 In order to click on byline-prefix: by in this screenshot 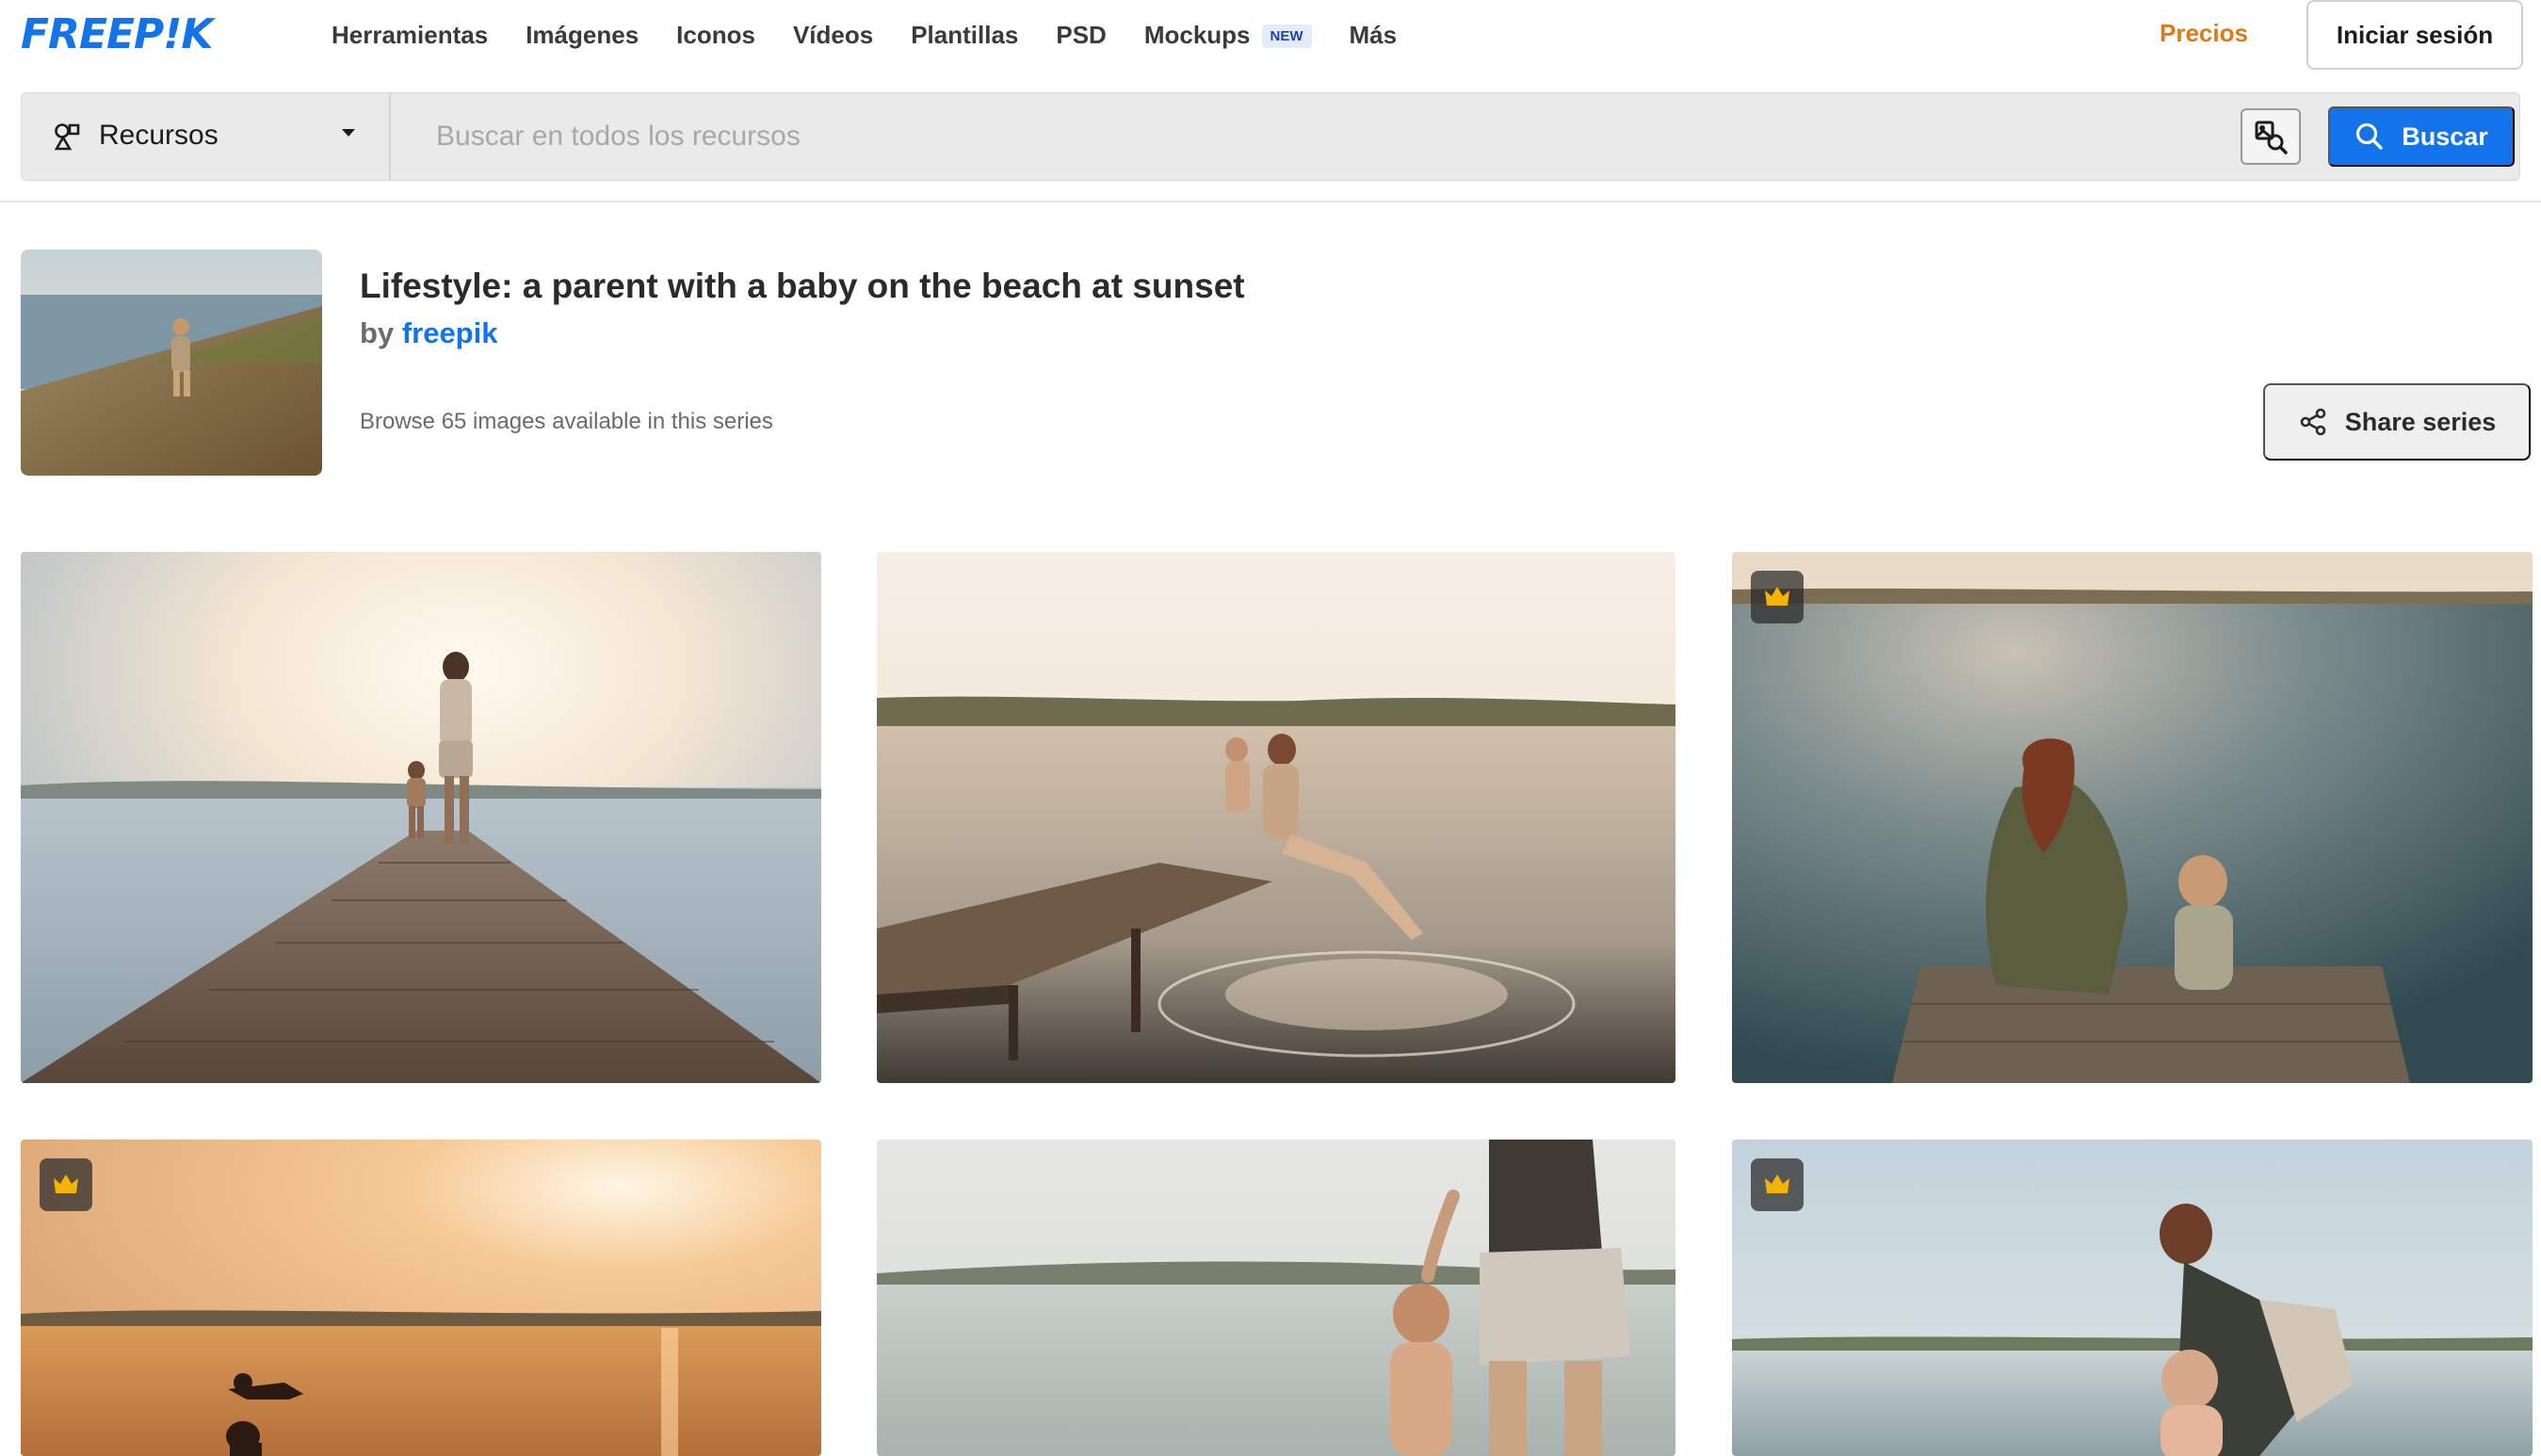, I will do `click(377, 332)`.